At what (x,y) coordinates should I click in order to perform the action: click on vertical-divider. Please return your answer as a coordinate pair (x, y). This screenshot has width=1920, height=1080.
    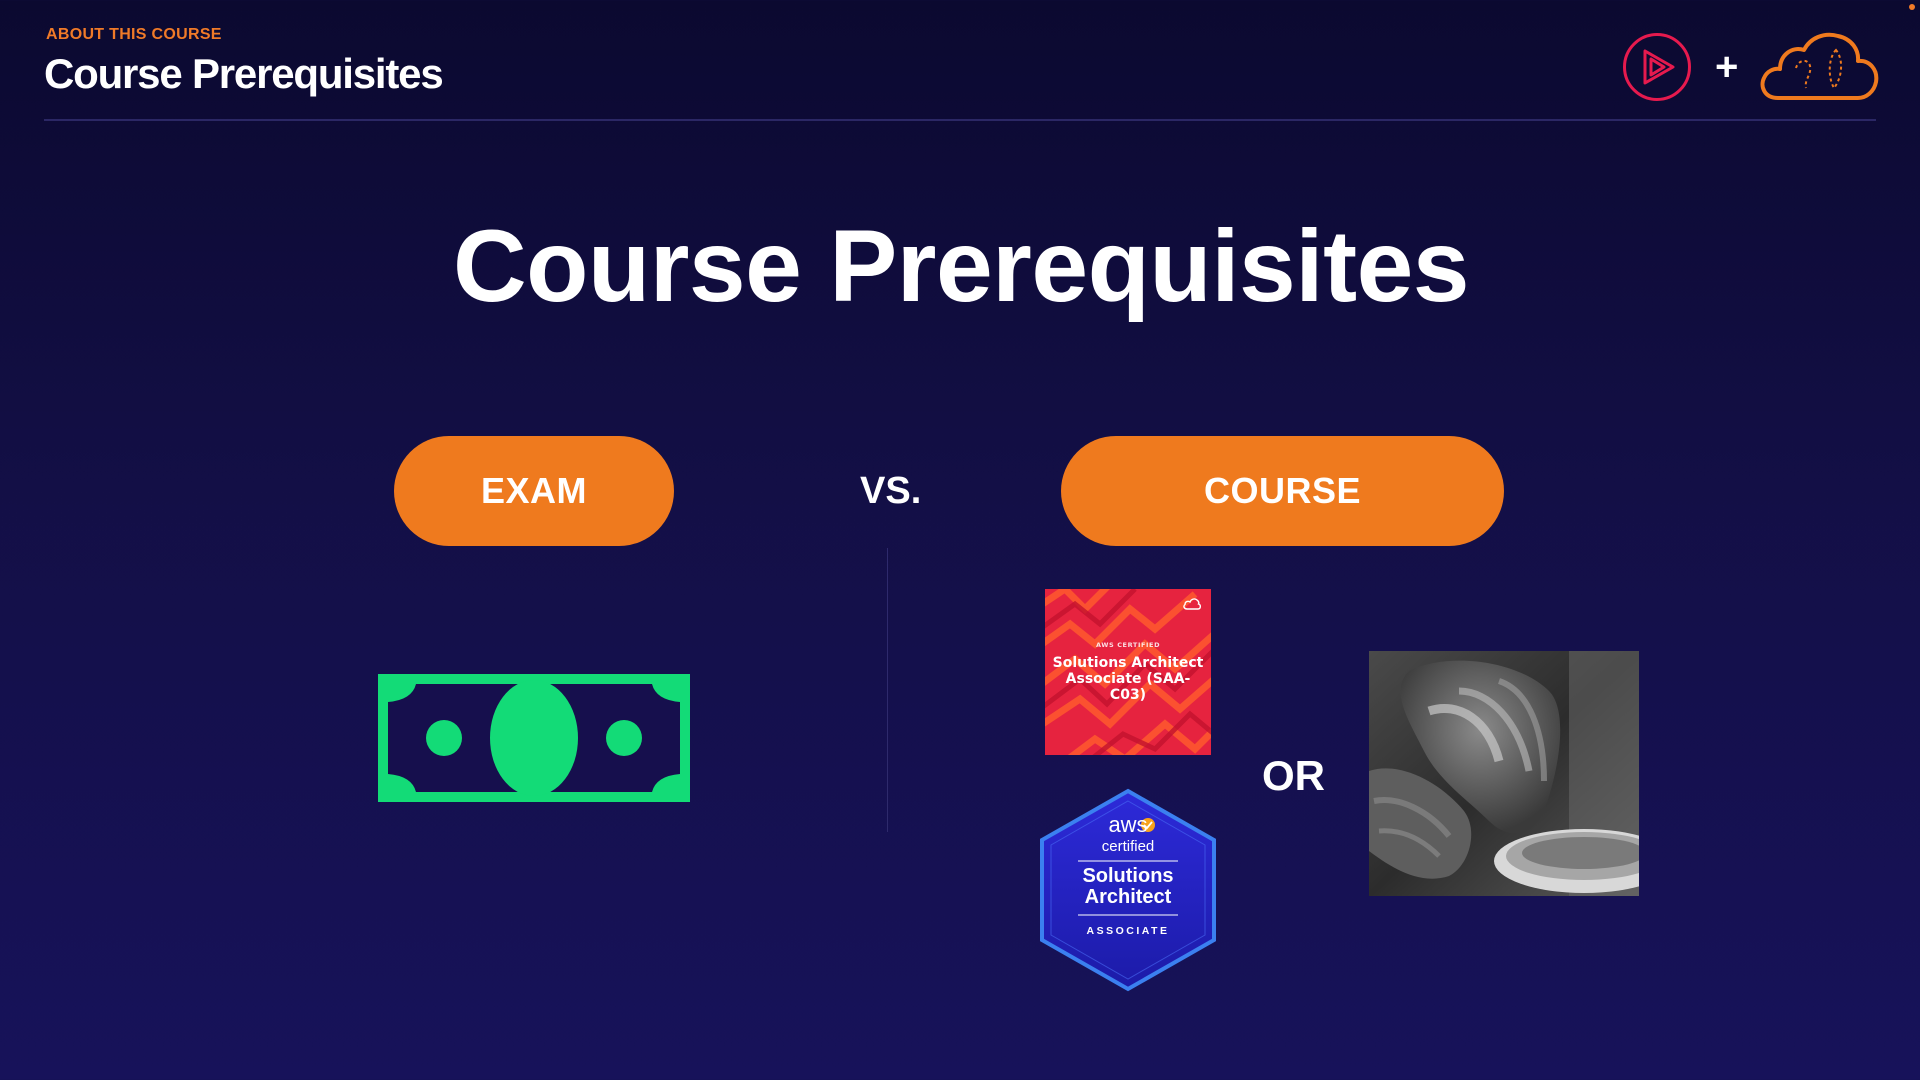
    Looking at the image, I should click on (887, 690).